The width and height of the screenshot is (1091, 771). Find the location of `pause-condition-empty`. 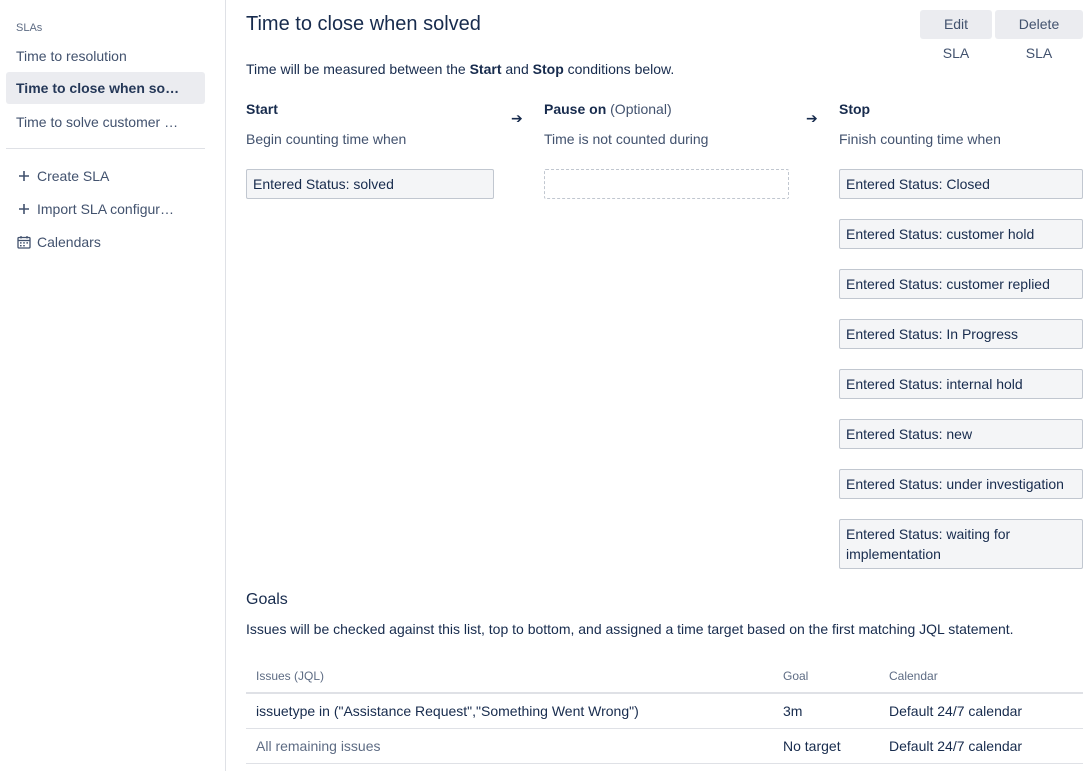

pause-condition-empty is located at coordinates (666, 184).